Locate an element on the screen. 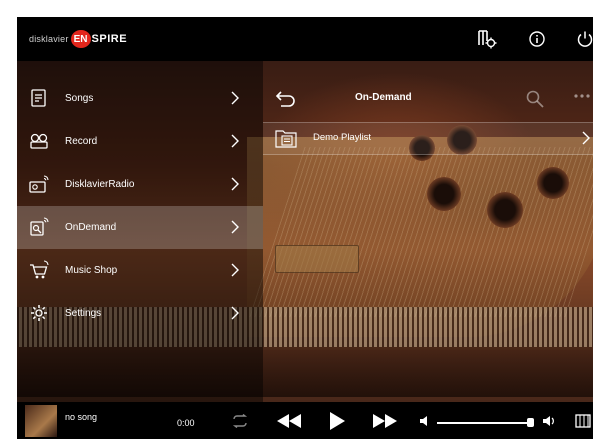 The image size is (593, 439). gear-icon is located at coordinates (39, 313).